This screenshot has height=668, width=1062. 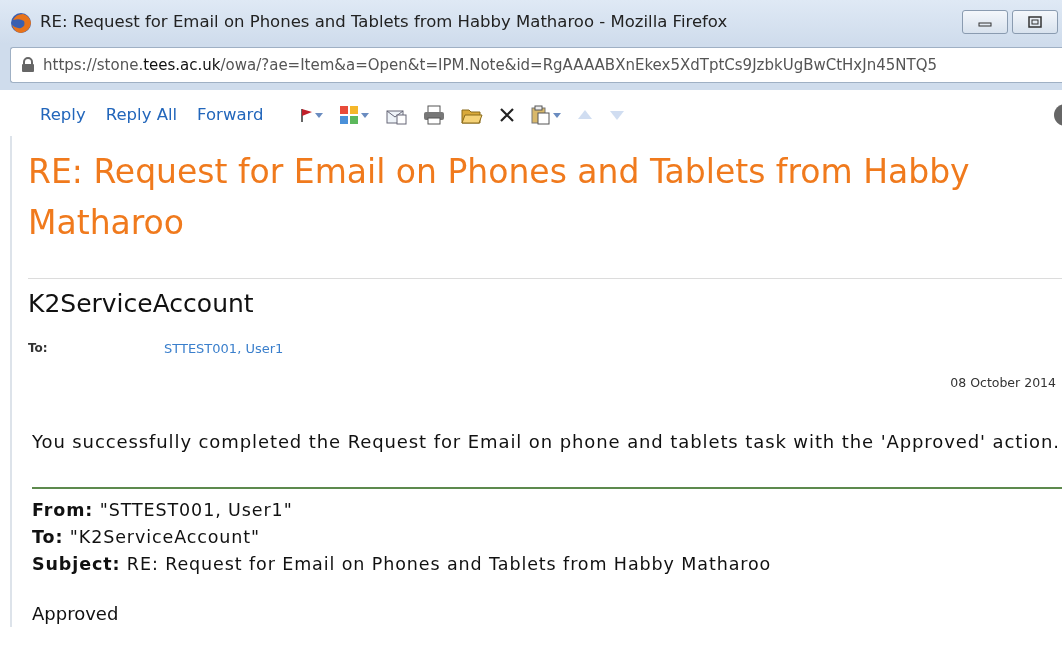 What do you see at coordinates (224, 348) in the screenshot?
I see `recipient-link: STTEST001, User1` at bounding box center [224, 348].